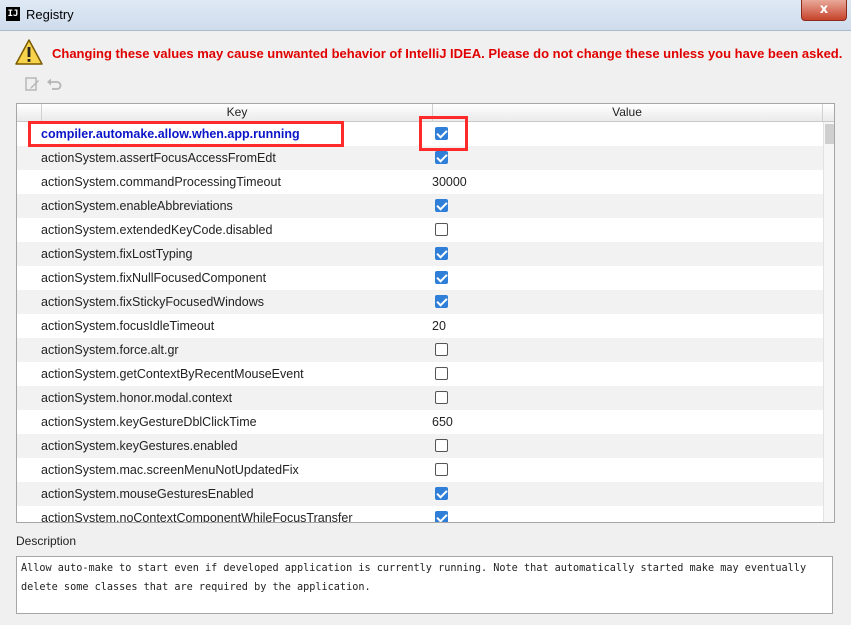  What do you see at coordinates (420, 422) in the screenshot?
I see `table-row: actionSystem.keyGestureDblClickTime 650` at bounding box center [420, 422].